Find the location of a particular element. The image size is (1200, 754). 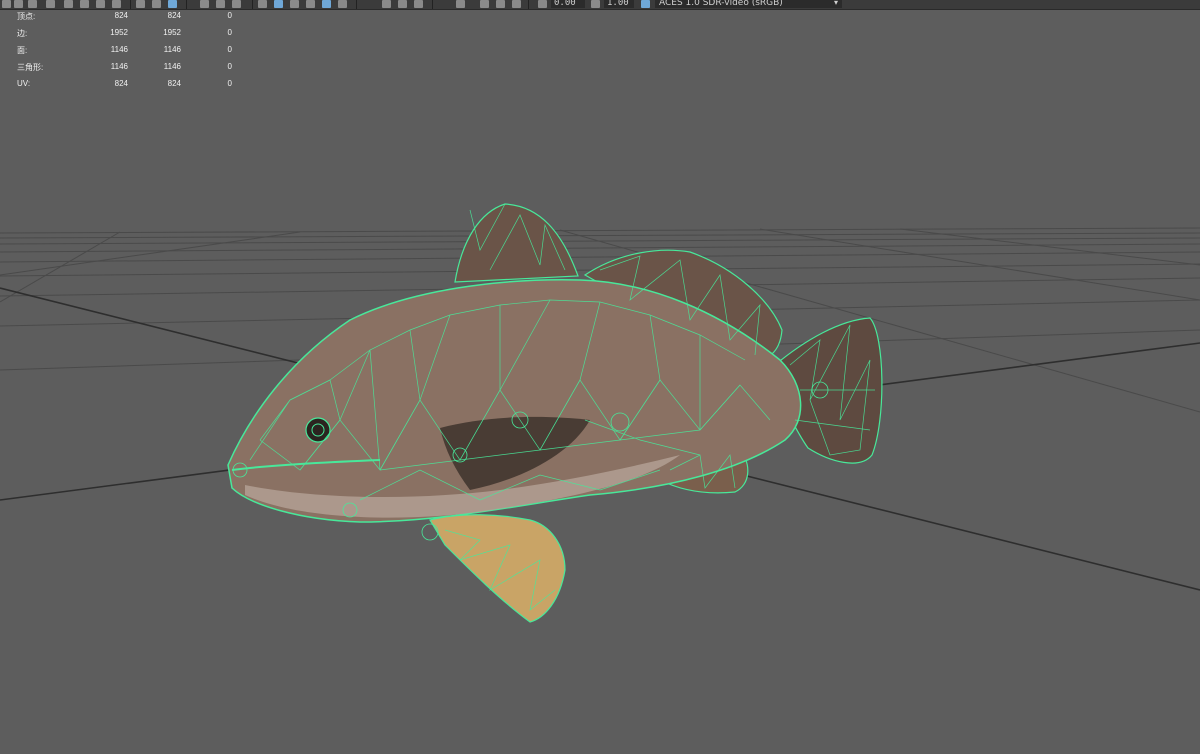

colorspace-dropdown: ACES 1.0 SDR-video (sRGB) ▾ is located at coordinates (748, 4).